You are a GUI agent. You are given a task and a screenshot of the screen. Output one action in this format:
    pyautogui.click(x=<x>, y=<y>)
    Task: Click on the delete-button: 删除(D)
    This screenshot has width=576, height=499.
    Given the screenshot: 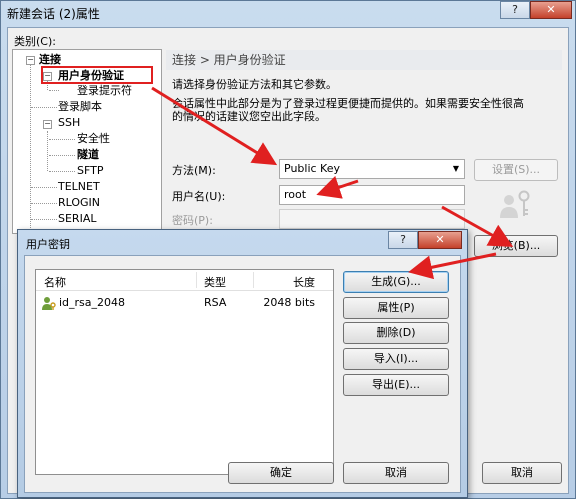 What is the action you would take?
    pyautogui.click(x=396, y=333)
    